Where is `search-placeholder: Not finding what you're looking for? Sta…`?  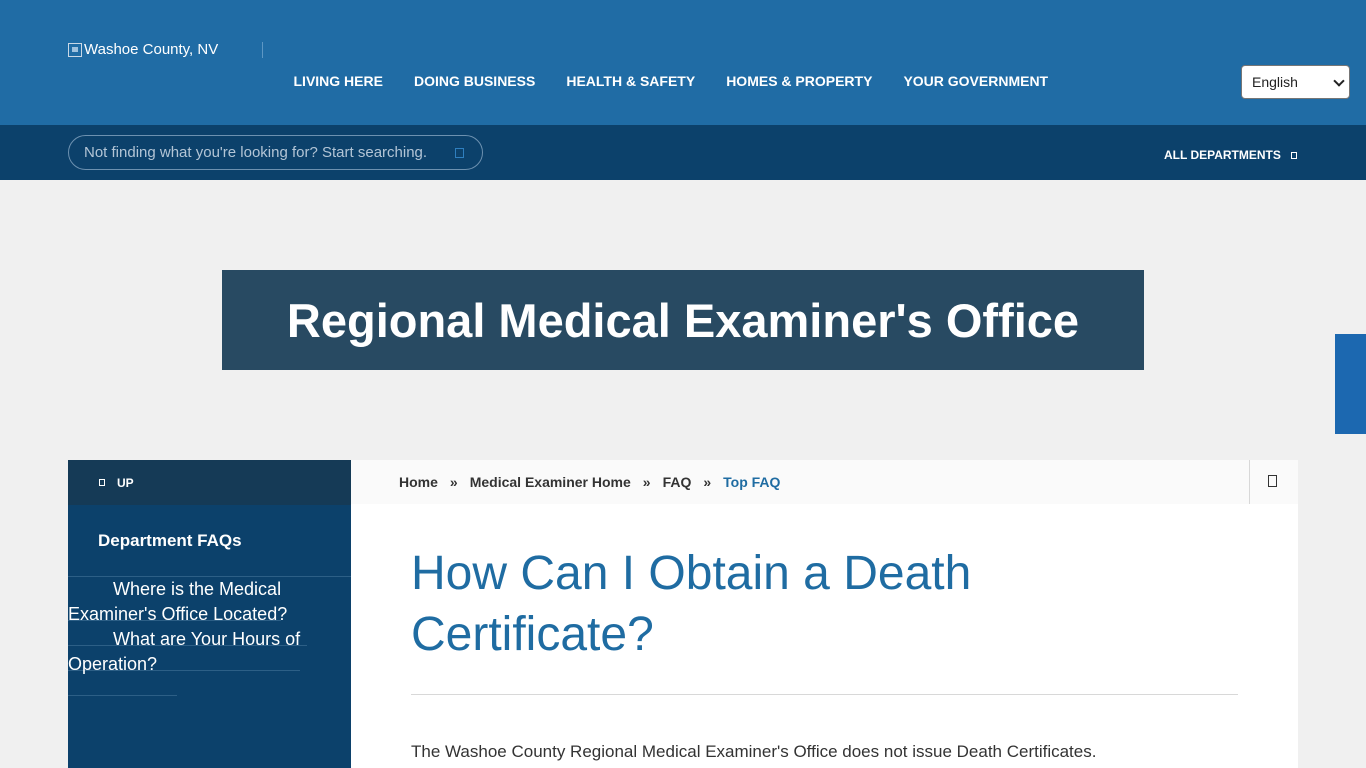 search-placeholder: Not finding what you're looking for? Sta… is located at coordinates (256, 152).